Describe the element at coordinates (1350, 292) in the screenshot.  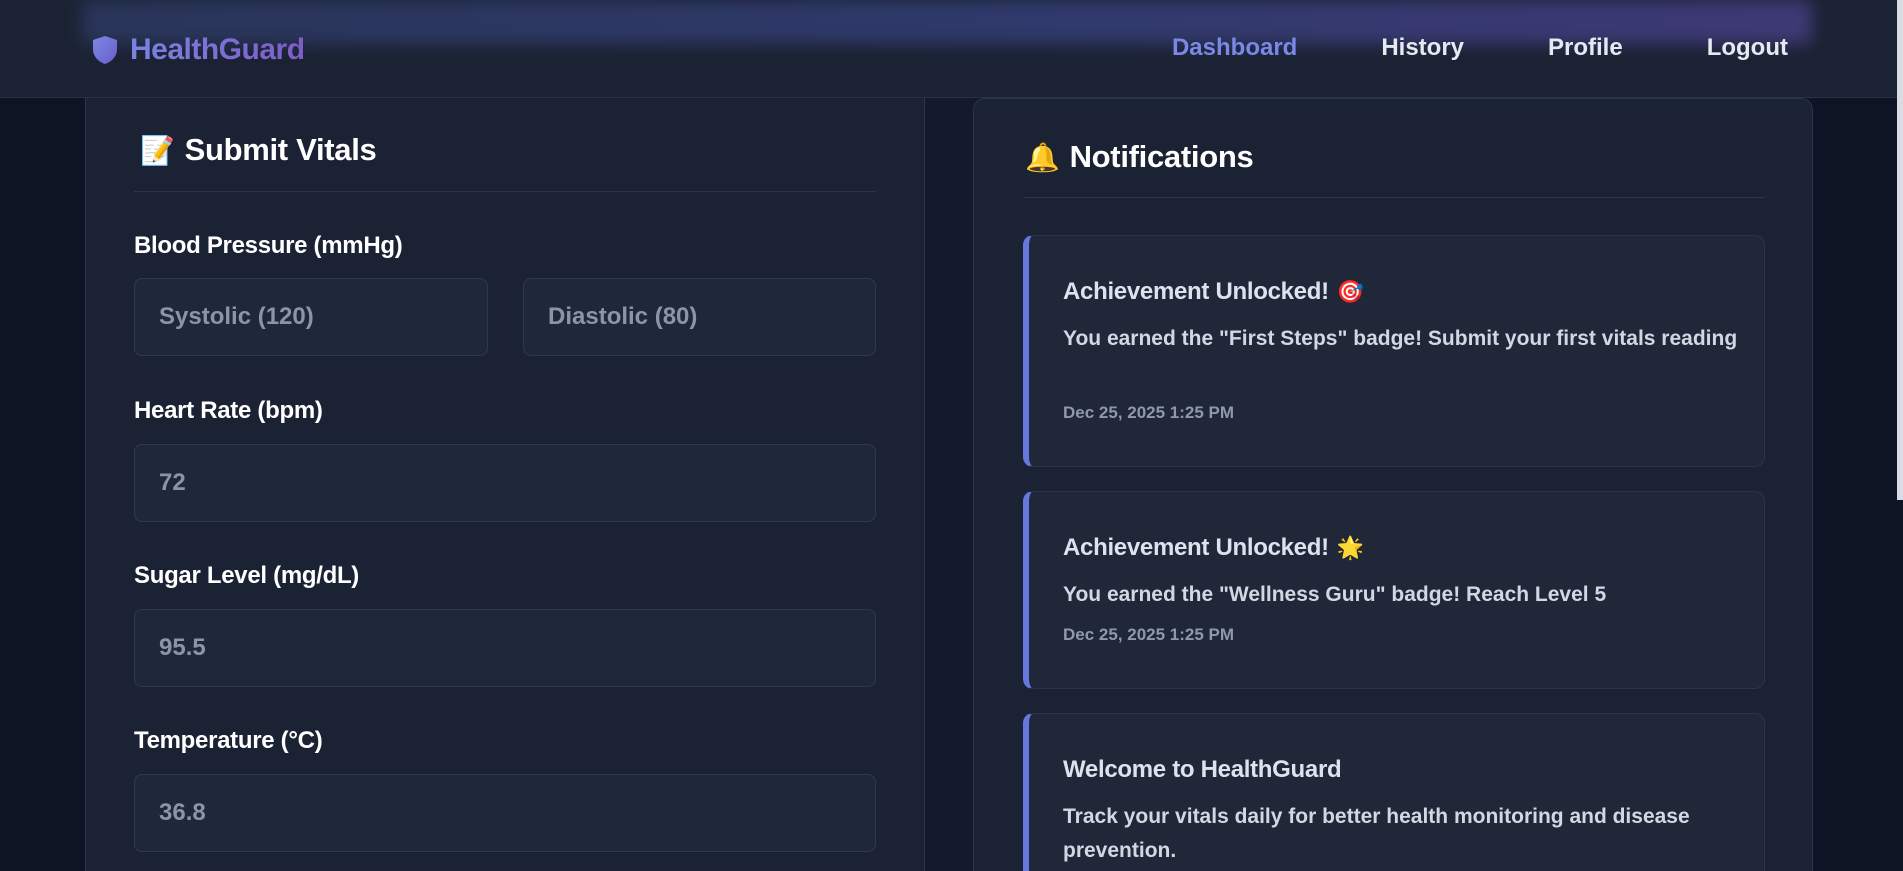
I see `target-icon: 🎯` at that location.